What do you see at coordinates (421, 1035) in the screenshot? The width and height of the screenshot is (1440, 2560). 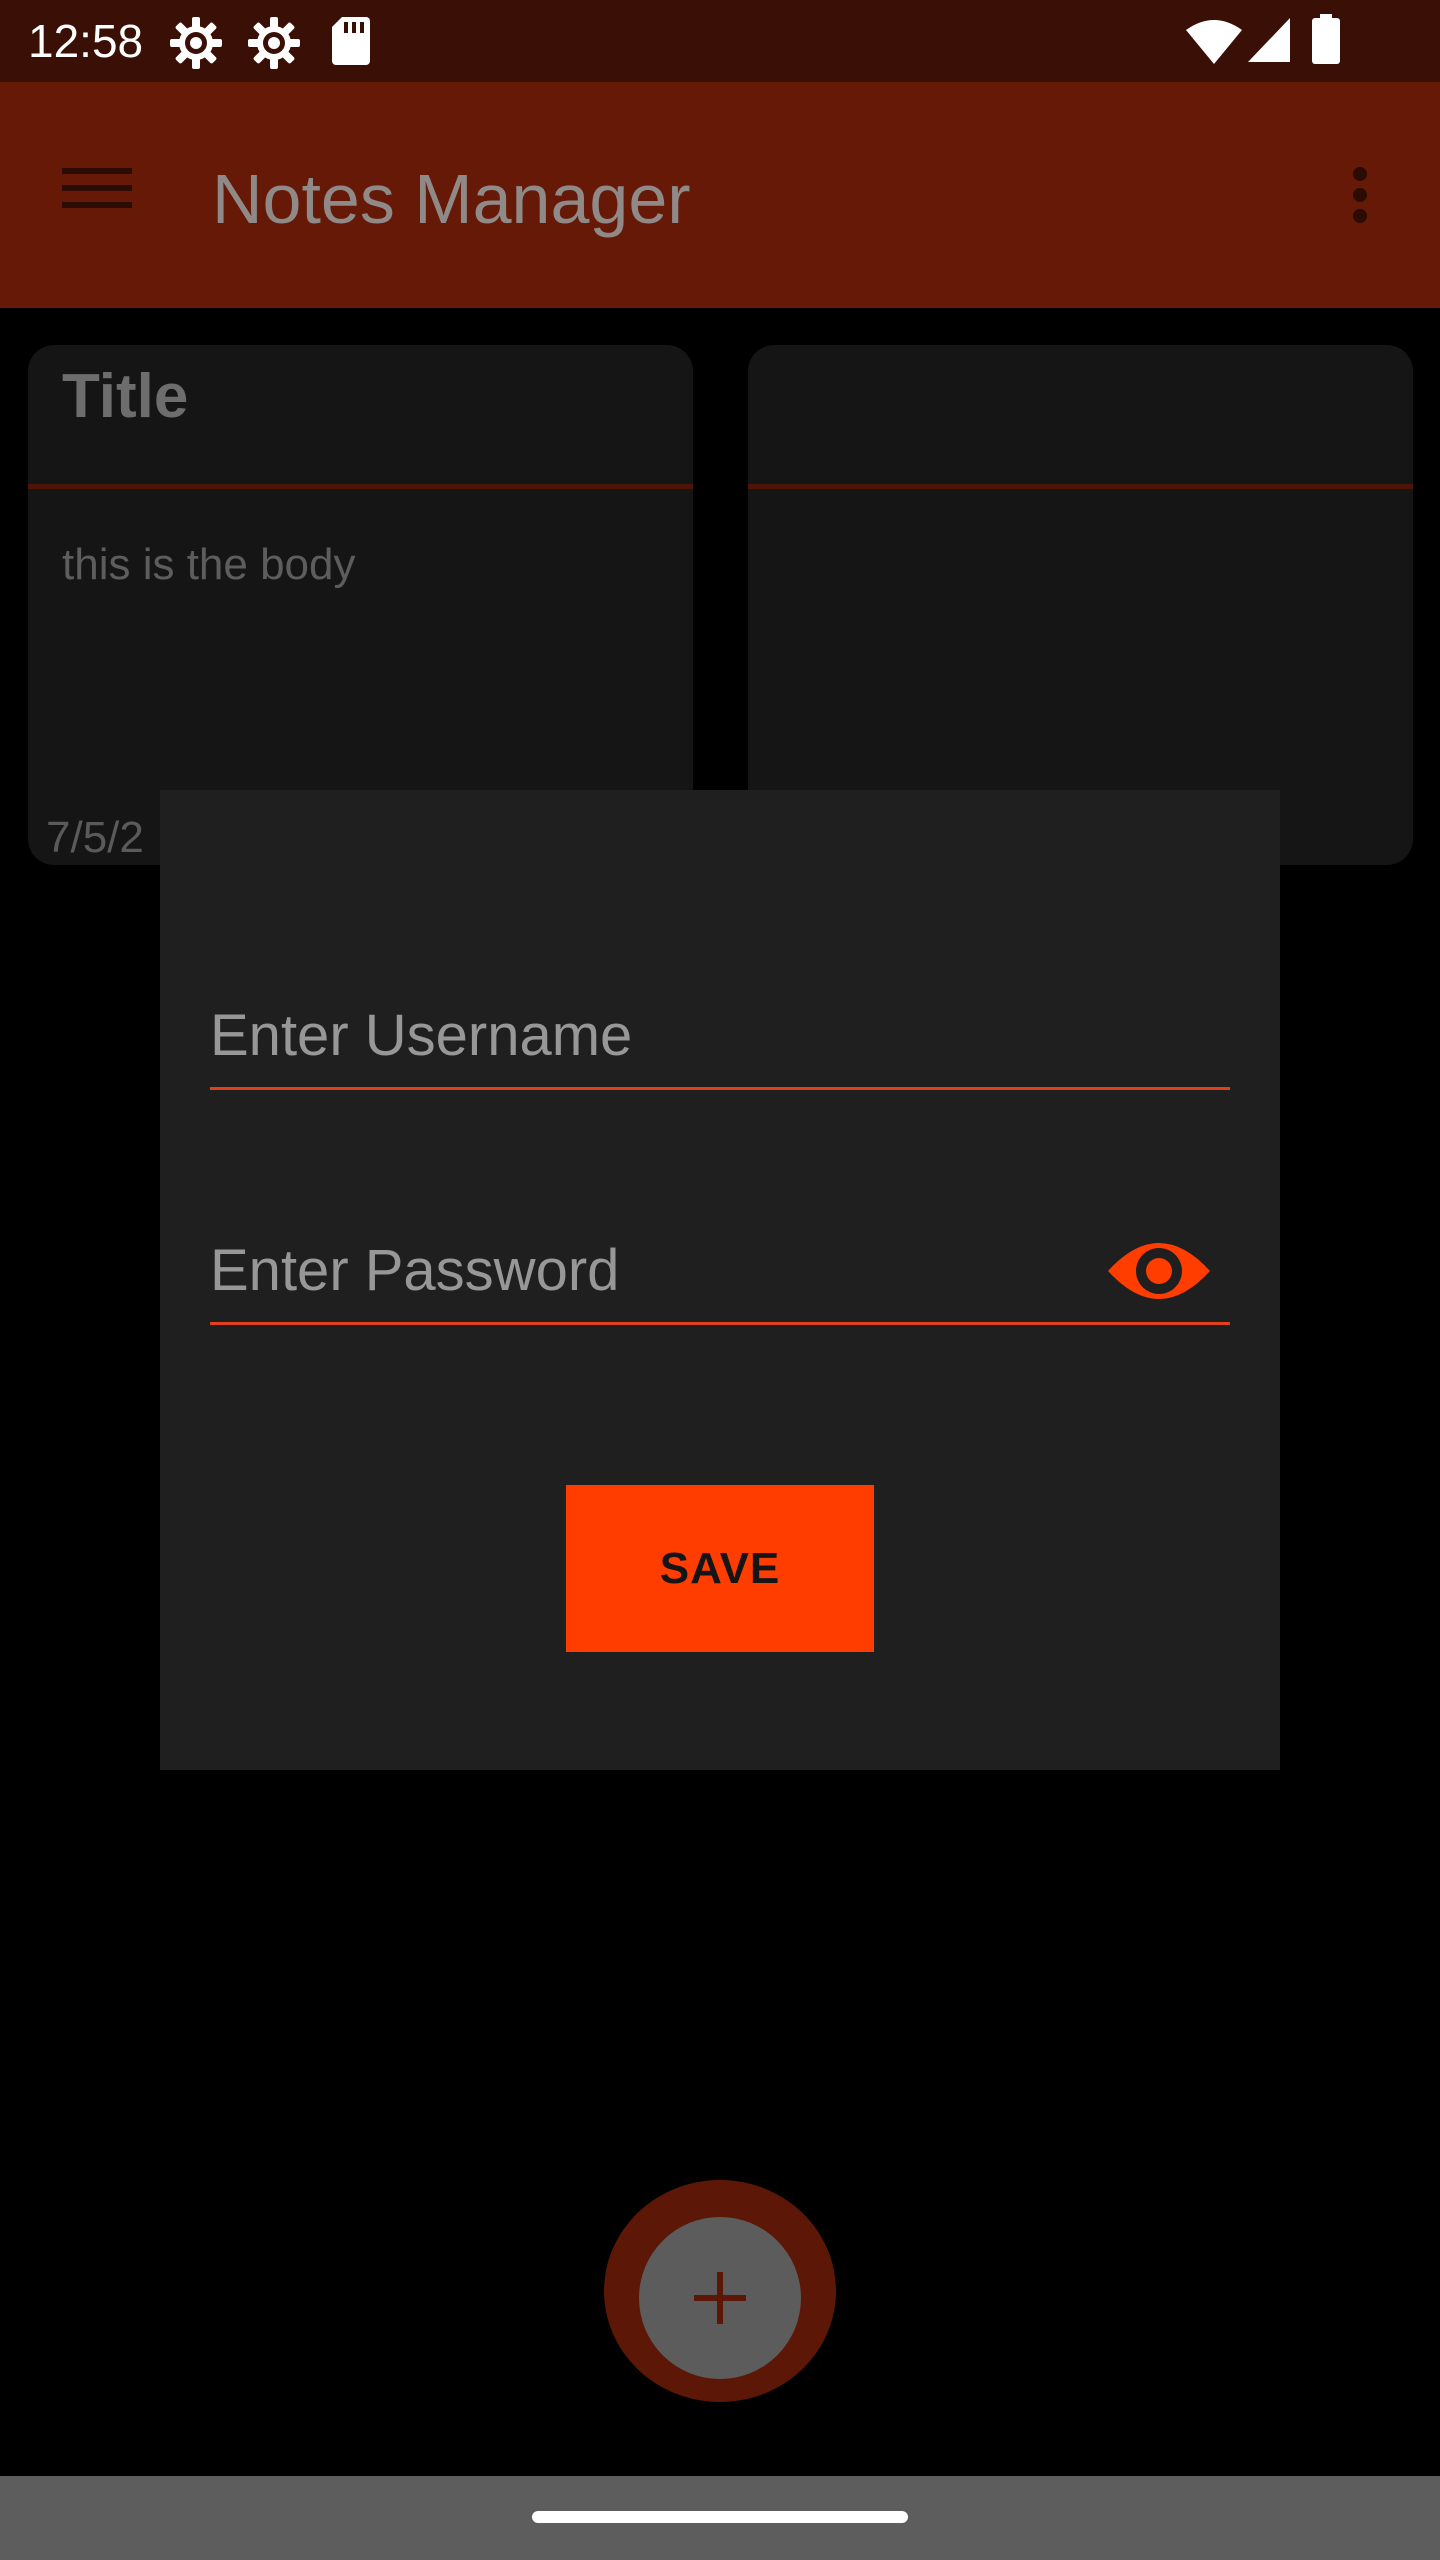 I see `username-placeholder: Enter Username` at bounding box center [421, 1035].